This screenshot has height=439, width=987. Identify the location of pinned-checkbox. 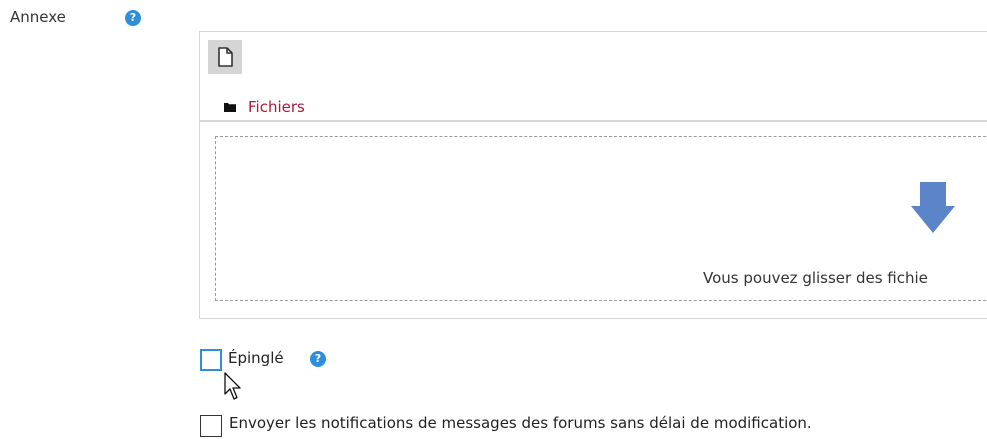
(211, 360).